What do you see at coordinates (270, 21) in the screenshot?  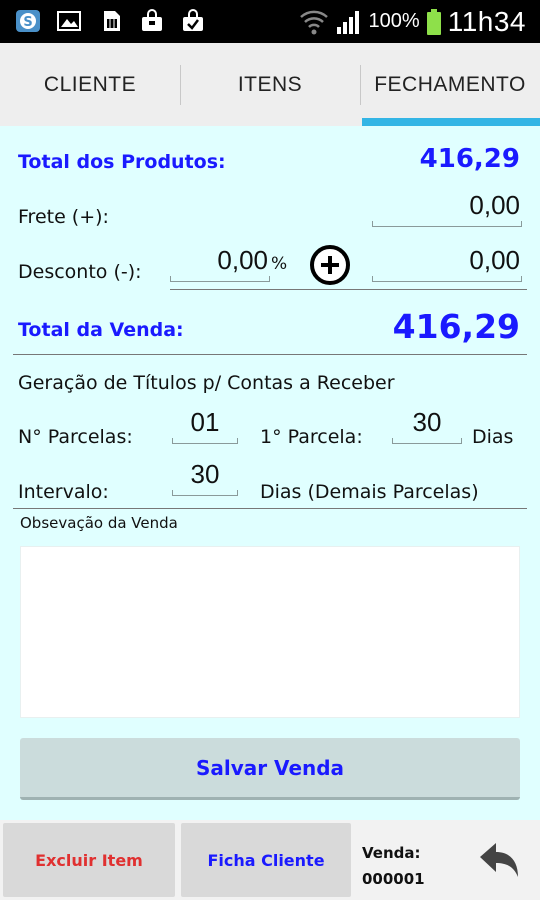 I see `status-bar: S 100% 11h34` at bounding box center [270, 21].